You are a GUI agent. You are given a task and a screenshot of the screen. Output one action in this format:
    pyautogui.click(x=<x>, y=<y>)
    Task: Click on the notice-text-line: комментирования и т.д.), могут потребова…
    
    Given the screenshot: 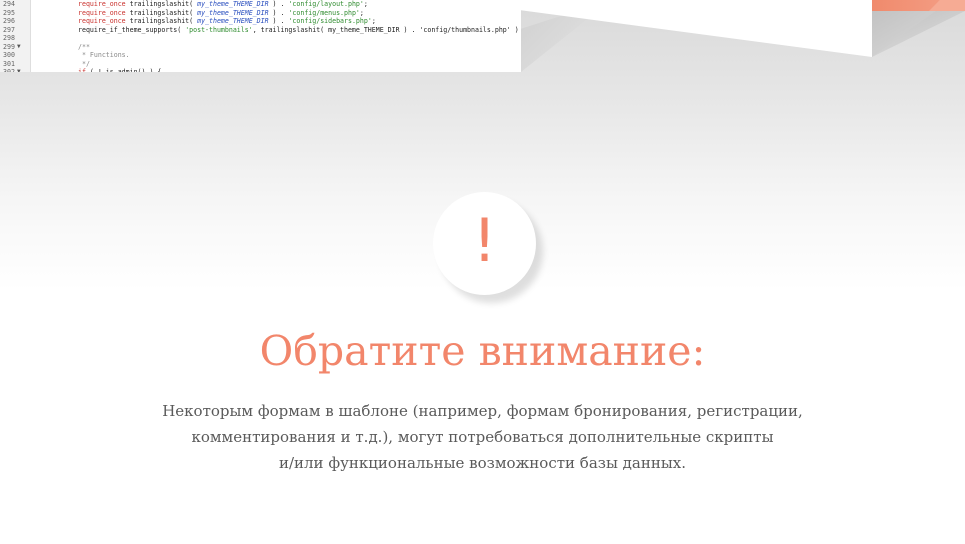 What is the action you would take?
    pyautogui.click(x=482, y=437)
    